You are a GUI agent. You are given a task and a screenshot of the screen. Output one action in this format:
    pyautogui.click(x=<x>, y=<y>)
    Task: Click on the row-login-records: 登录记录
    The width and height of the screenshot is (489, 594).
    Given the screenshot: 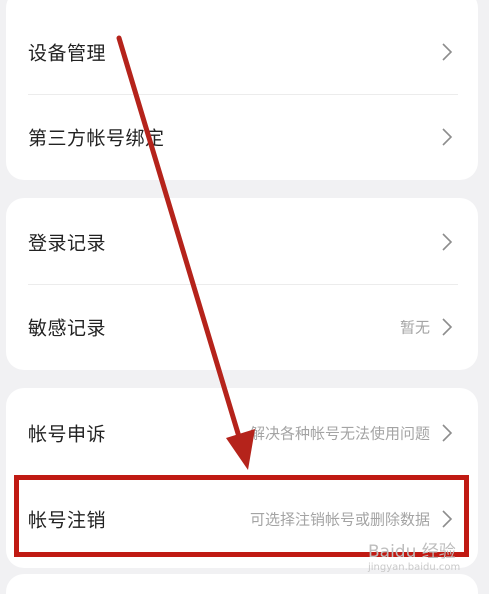 What is the action you would take?
    pyautogui.click(x=242, y=242)
    